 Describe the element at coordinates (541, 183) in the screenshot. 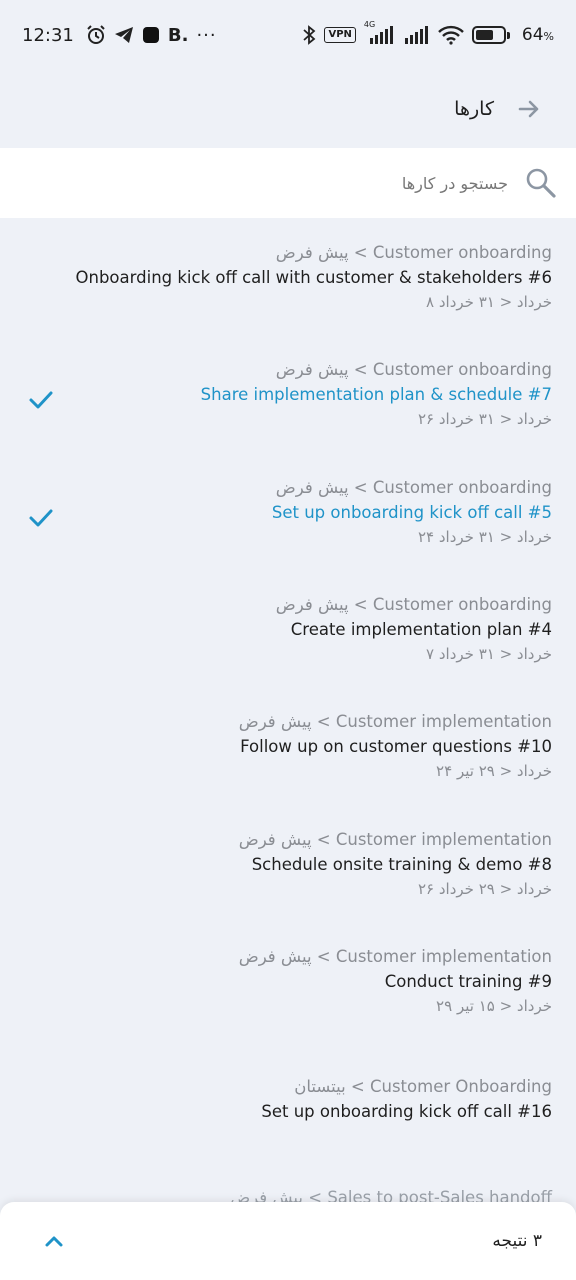

I see `search-icon` at that location.